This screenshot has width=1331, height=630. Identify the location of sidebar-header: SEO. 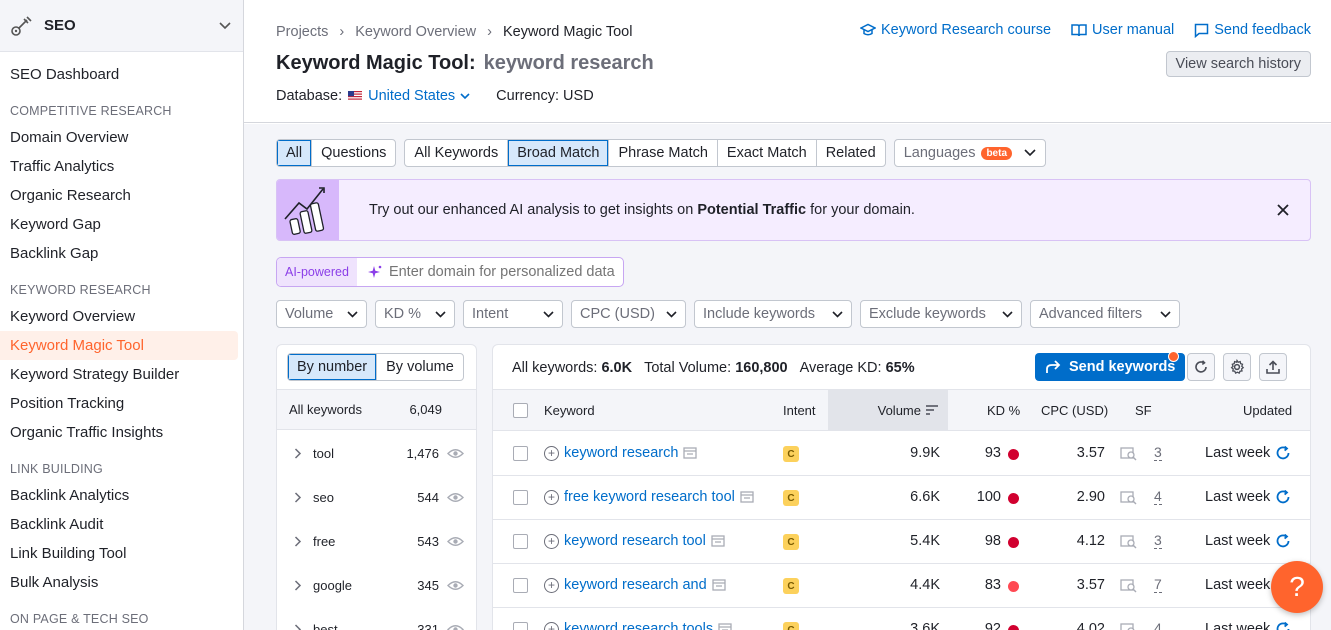
(121, 26).